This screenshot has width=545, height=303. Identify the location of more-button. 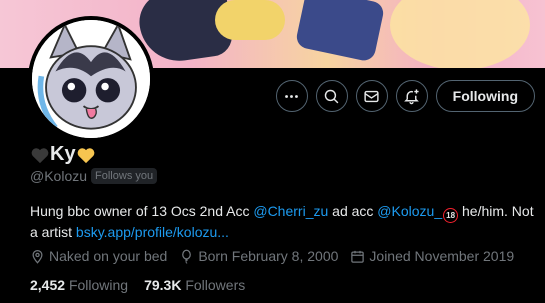
(291, 96).